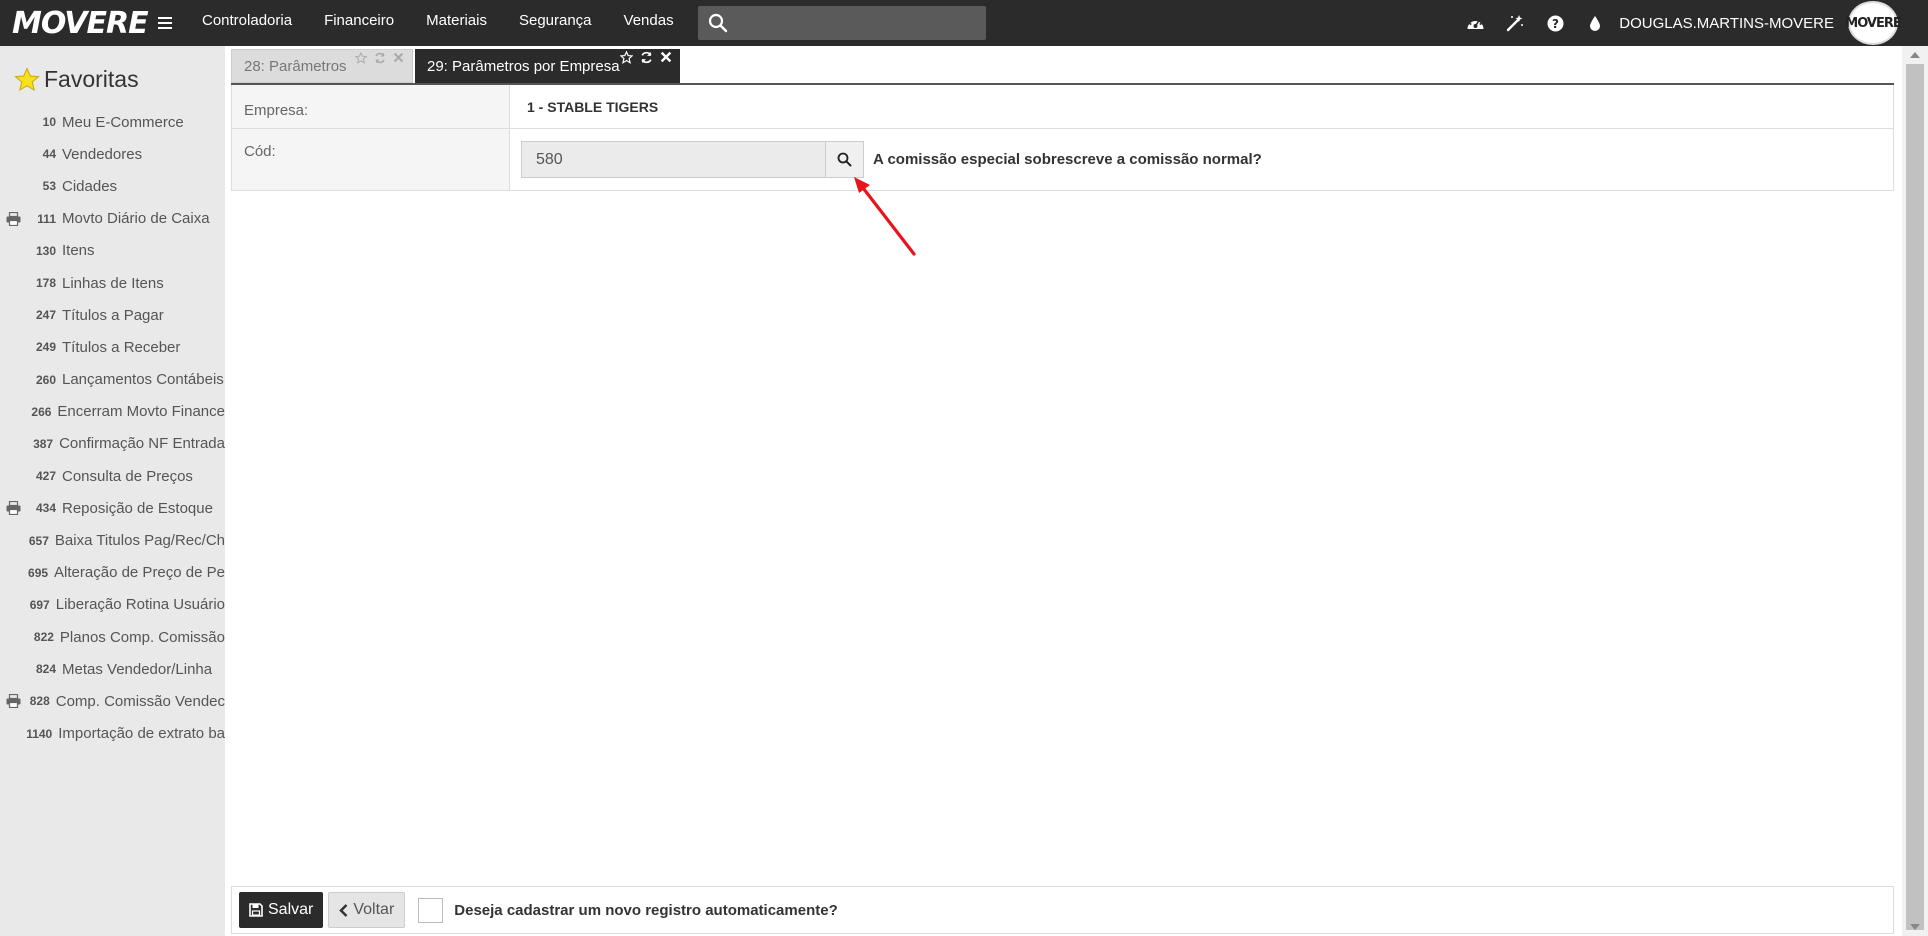 The height and width of the screenshot is (936, 1928). I want to click on menu-item-materiais: Materiais, so click(456, 23).